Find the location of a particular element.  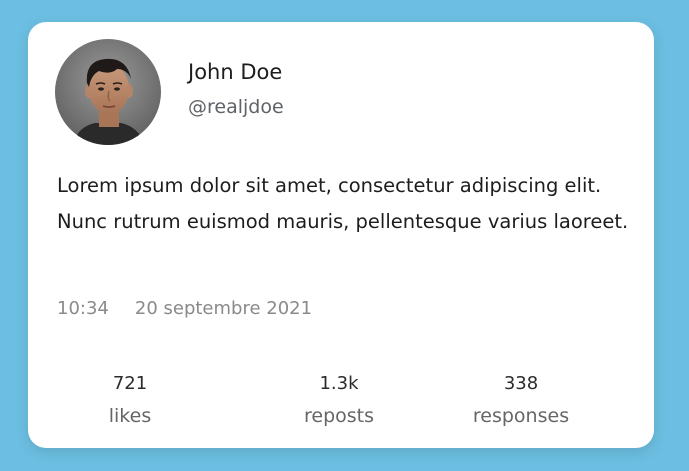

likes-label: likes is located at coordinates (130, 416).